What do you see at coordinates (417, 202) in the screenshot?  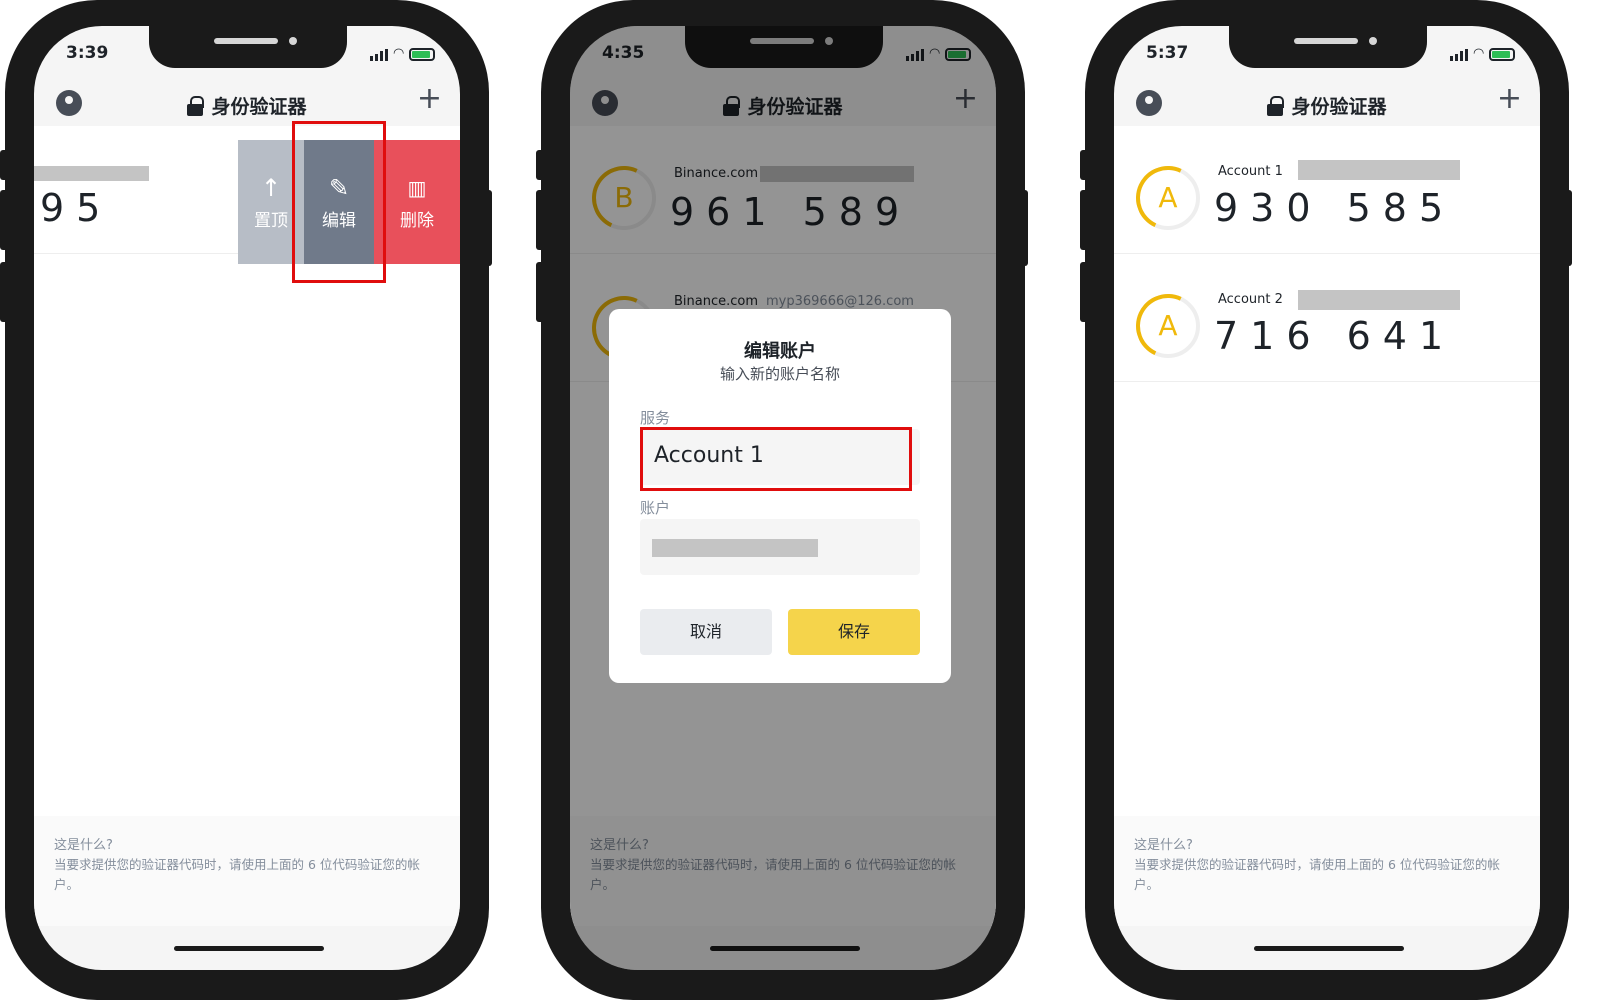 I see `delete-button: ▥ 删除` at bounding box center [417, 202].